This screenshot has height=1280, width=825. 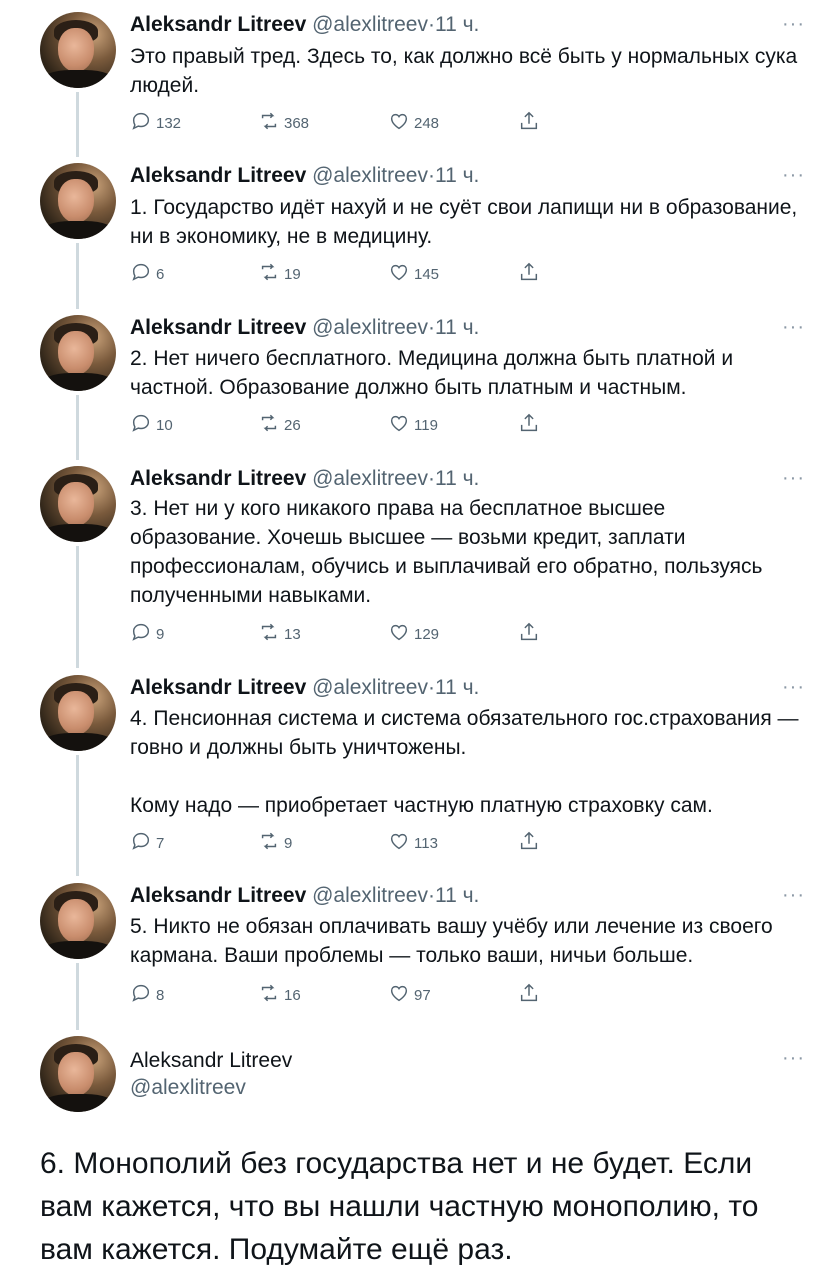 I want to click on retweet-button: 19, so click(x=279, y=274).